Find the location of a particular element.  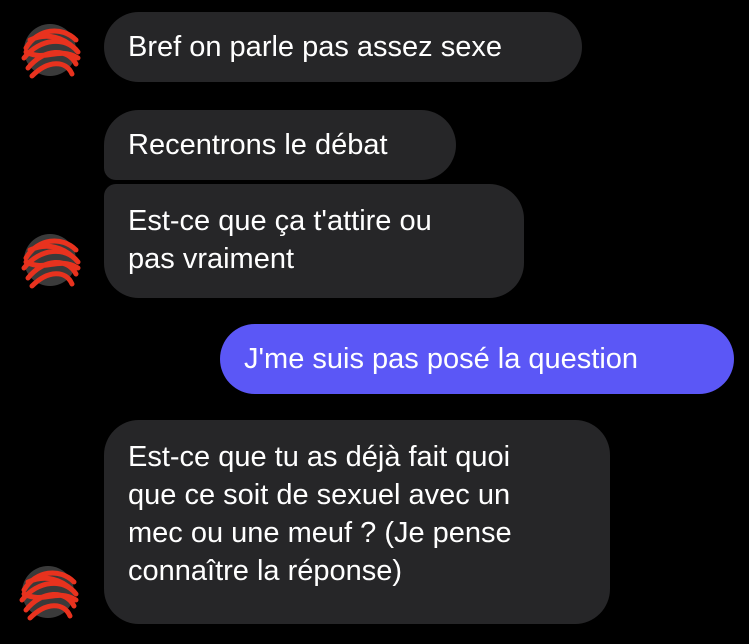

outgoing-message-bubble: J'me suis pas posé la question is located at coordinates (477, 359).